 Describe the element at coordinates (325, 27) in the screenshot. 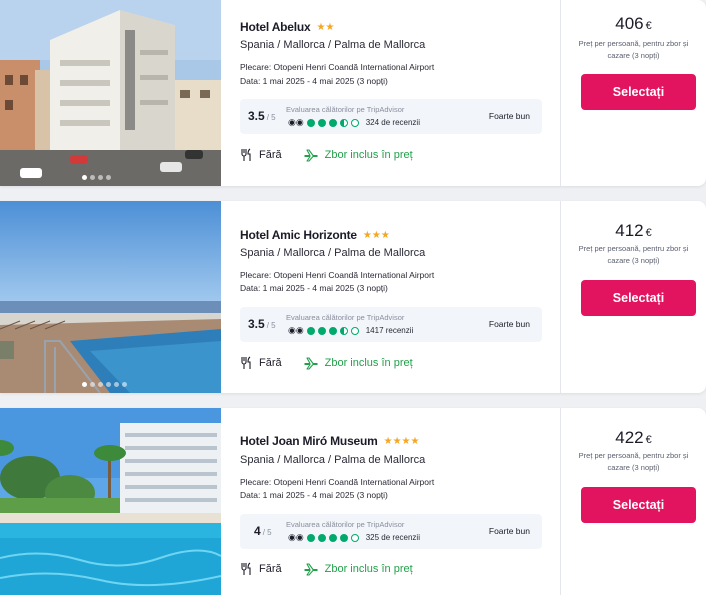

I see `hotel-stars: ★★` at that location.